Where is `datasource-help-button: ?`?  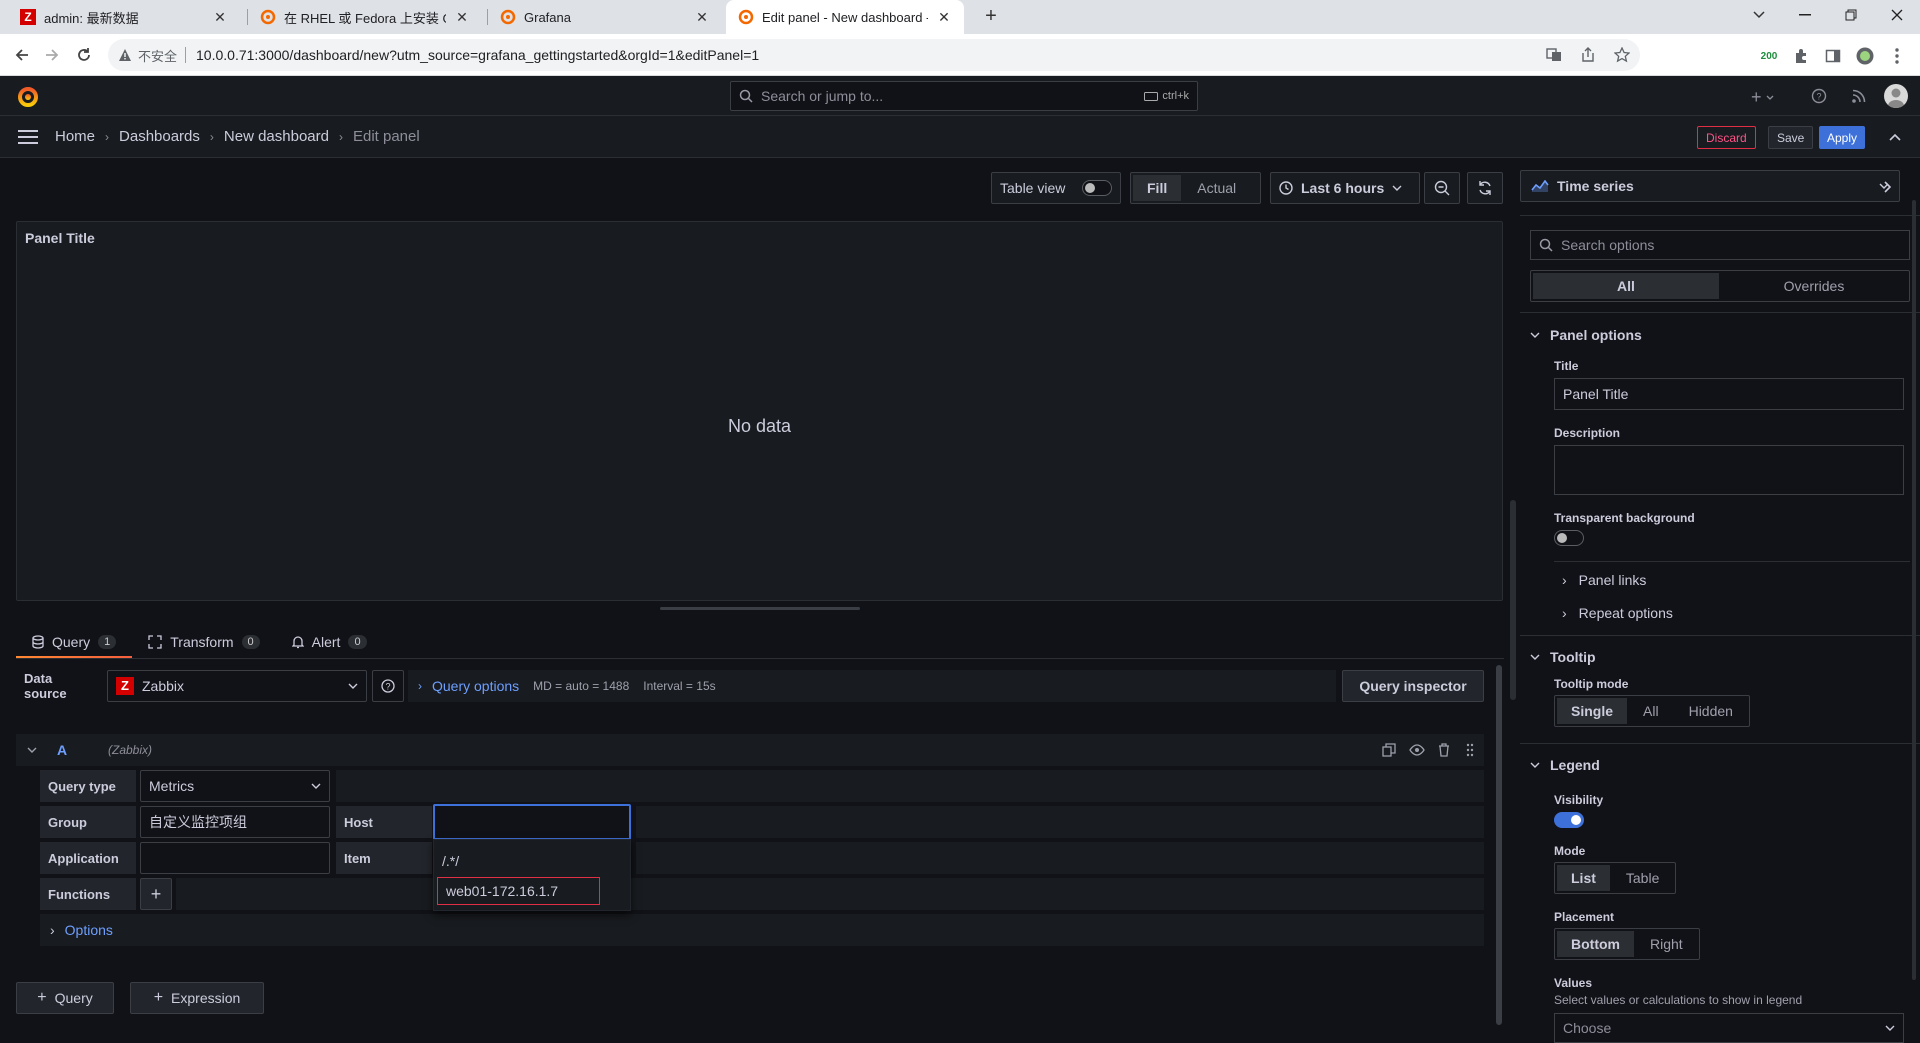 datasource-help-button: ? is located at coordinates (388, 686).